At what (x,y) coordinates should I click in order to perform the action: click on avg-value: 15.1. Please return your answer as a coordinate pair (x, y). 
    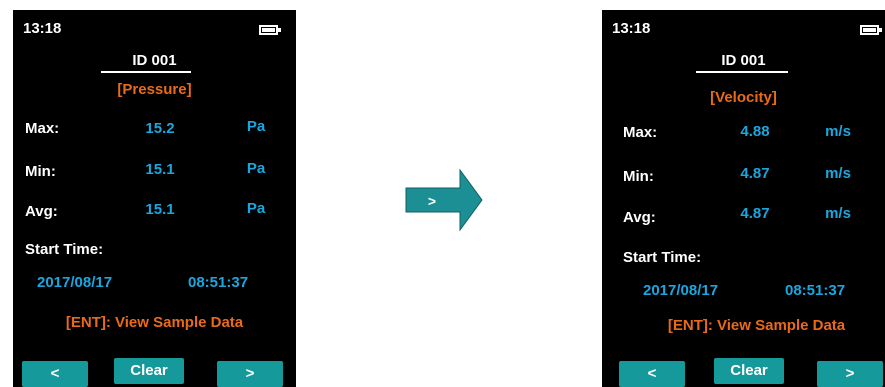
    Looking at the image, I should click on (160, 209).